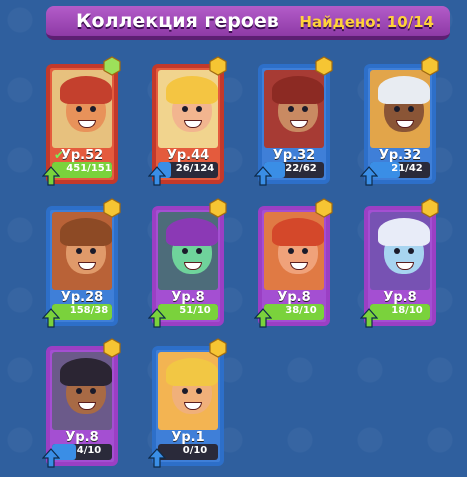 The height and width of the screenshot is (477, 467). I want to click on hero-card: Ур.8 38/10, so click(293, 265).